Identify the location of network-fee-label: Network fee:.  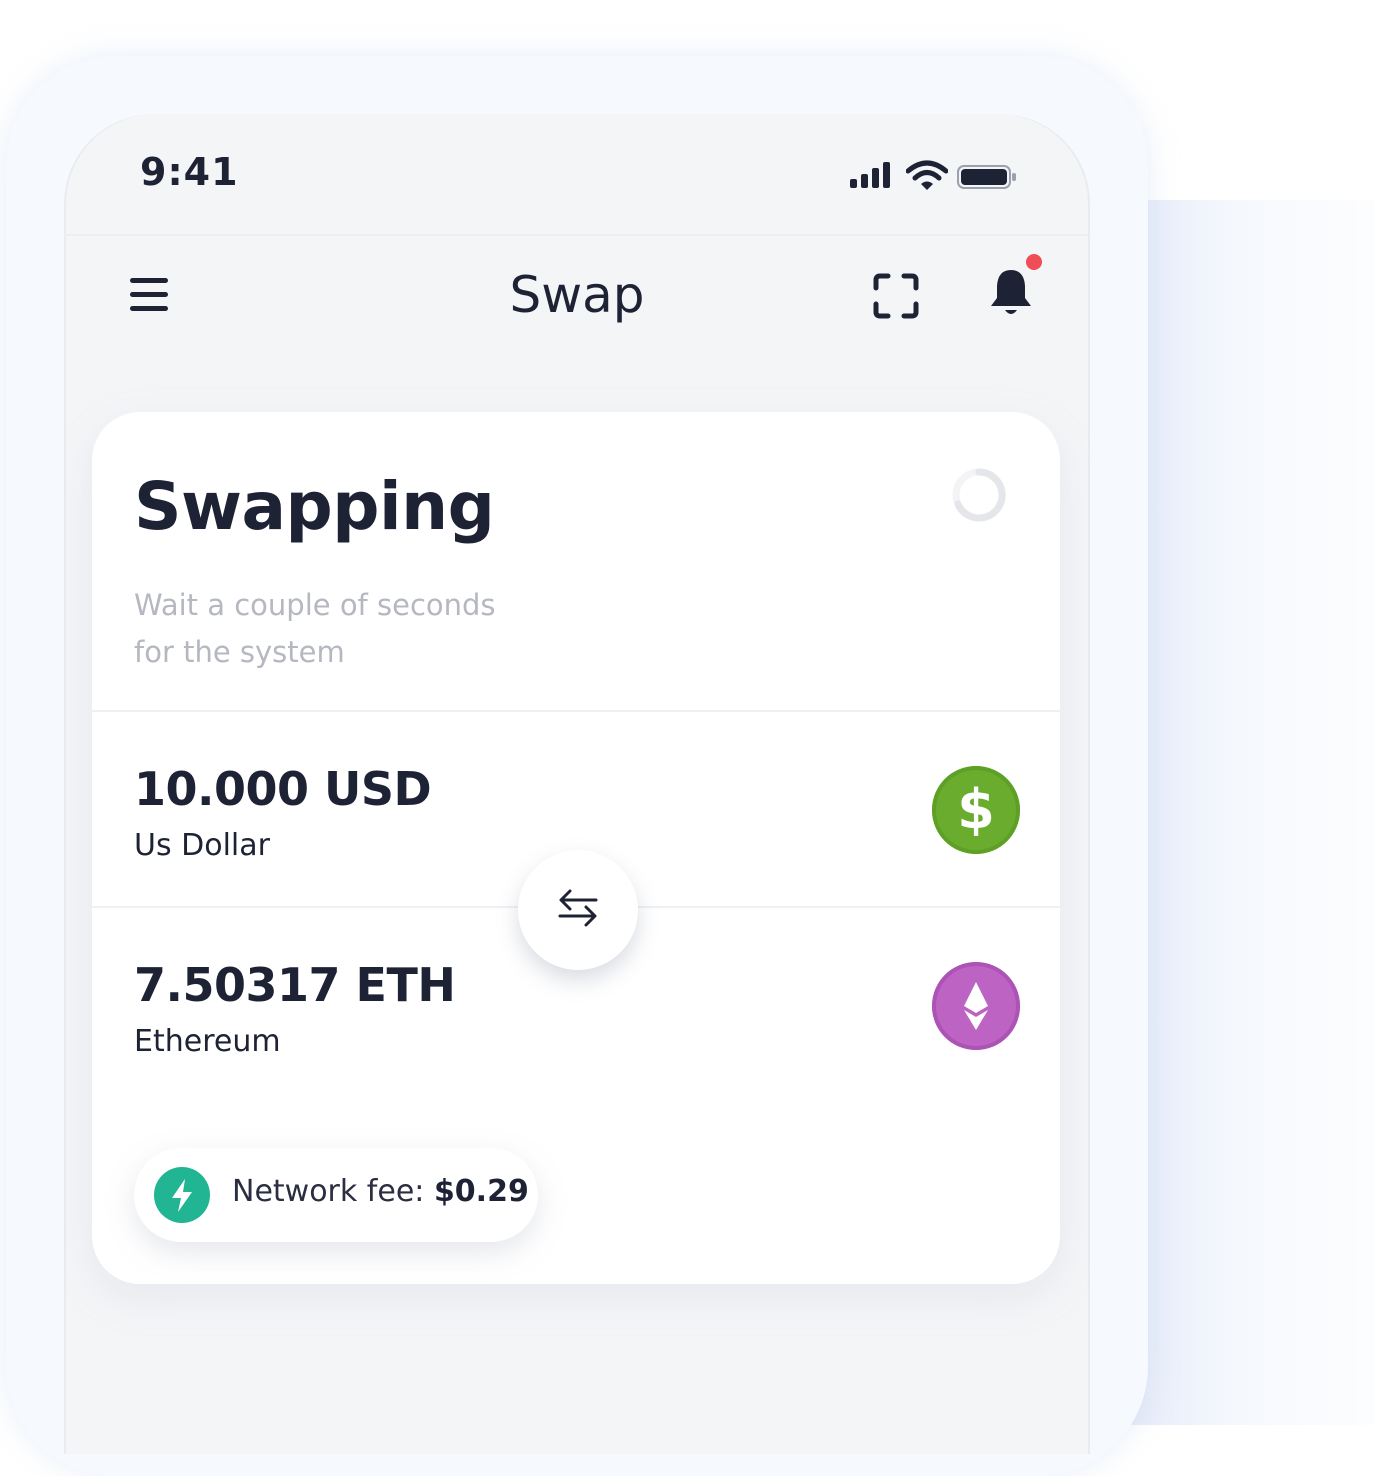
(328, 1191).